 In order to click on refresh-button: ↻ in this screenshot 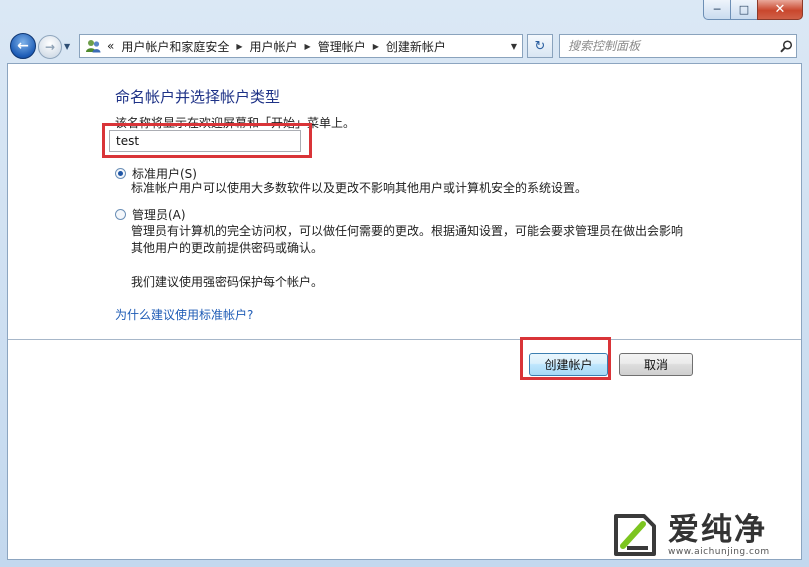, I will do `click(540, 46)`.